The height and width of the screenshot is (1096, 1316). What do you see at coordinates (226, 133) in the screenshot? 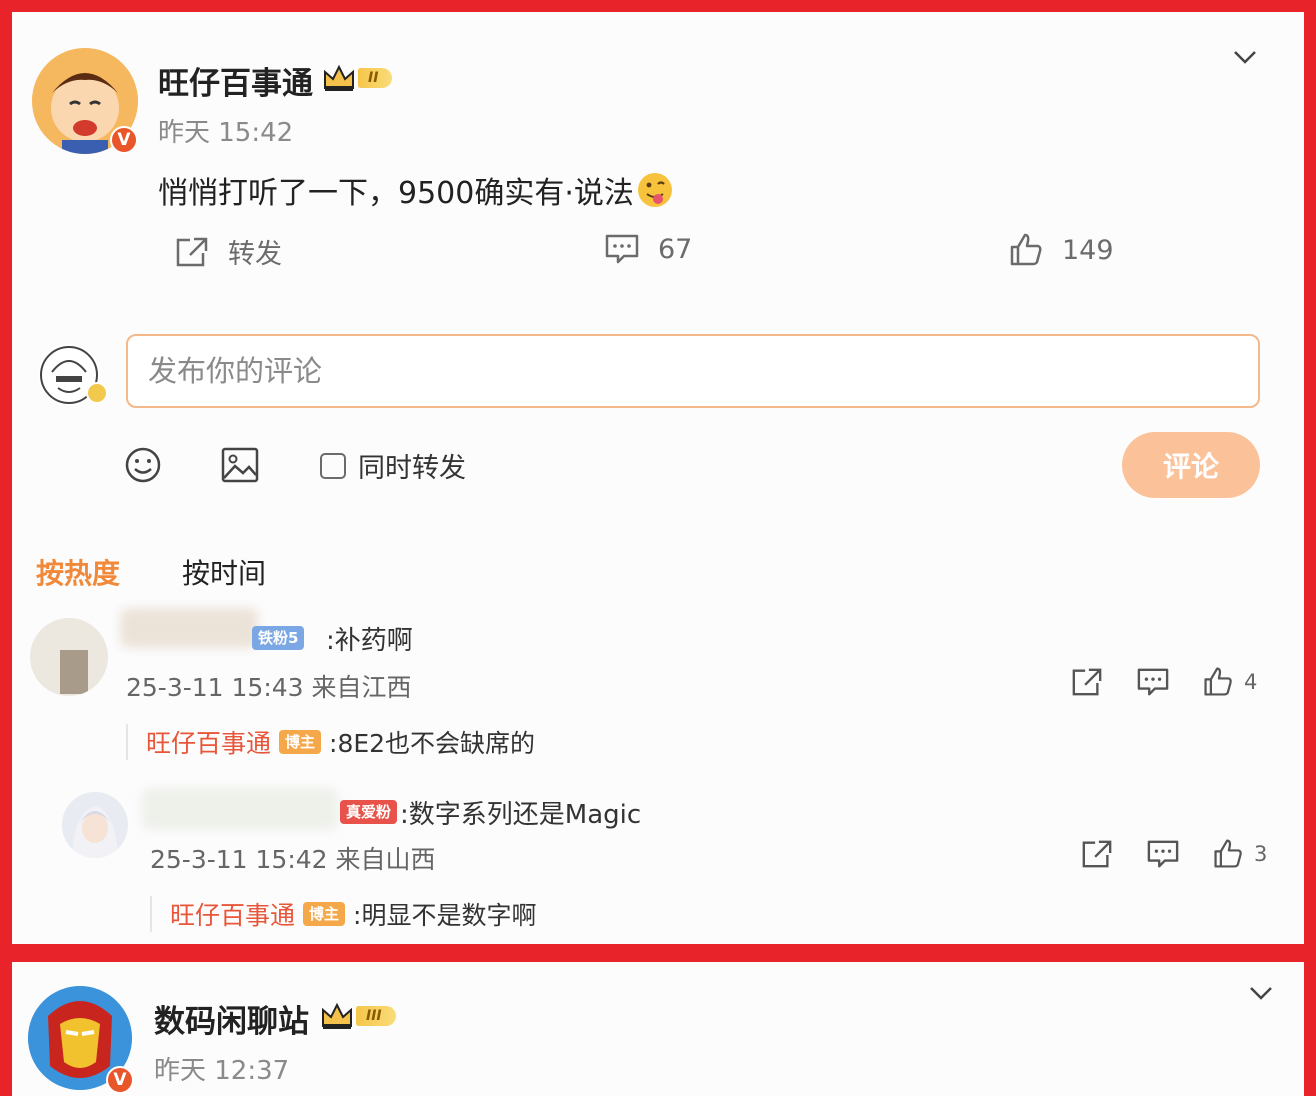
I see `post-time: 昨天 15:42` at bounding box center [226, 133].